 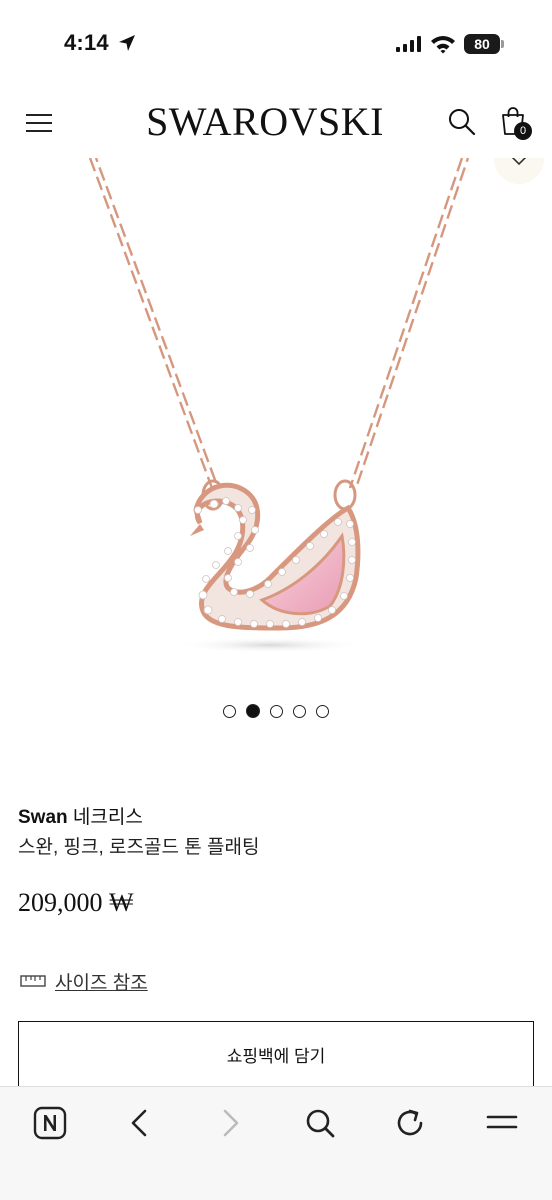 What do you see at coordinates (86, 42) in the screenshot?
I see `status-time: 4:14` at bounding box center [86, 42].